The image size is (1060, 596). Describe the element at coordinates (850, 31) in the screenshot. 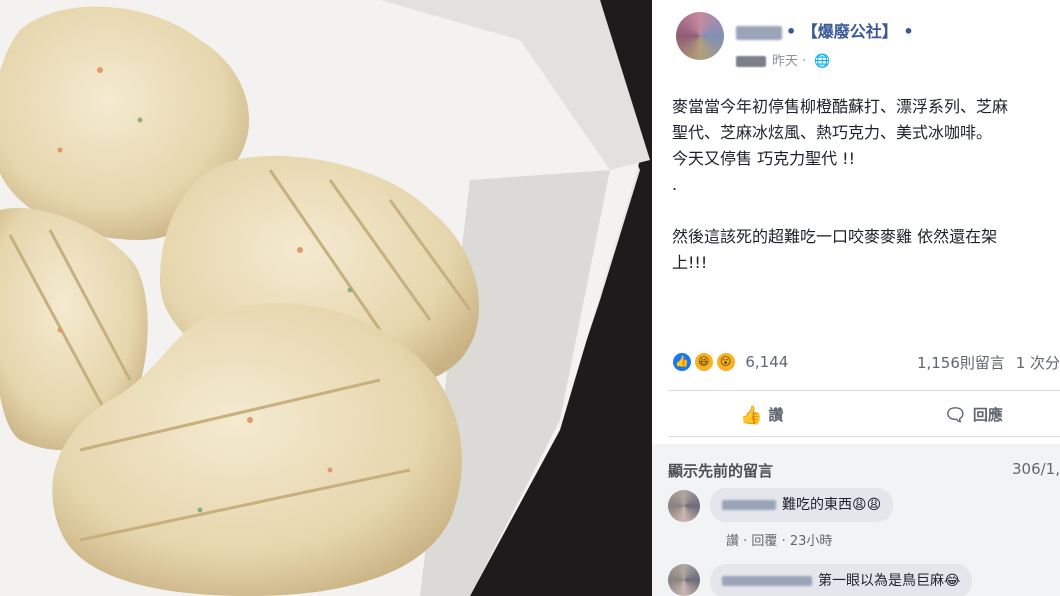

I see `group-name: • 【爆廢公社】 •` at that location.